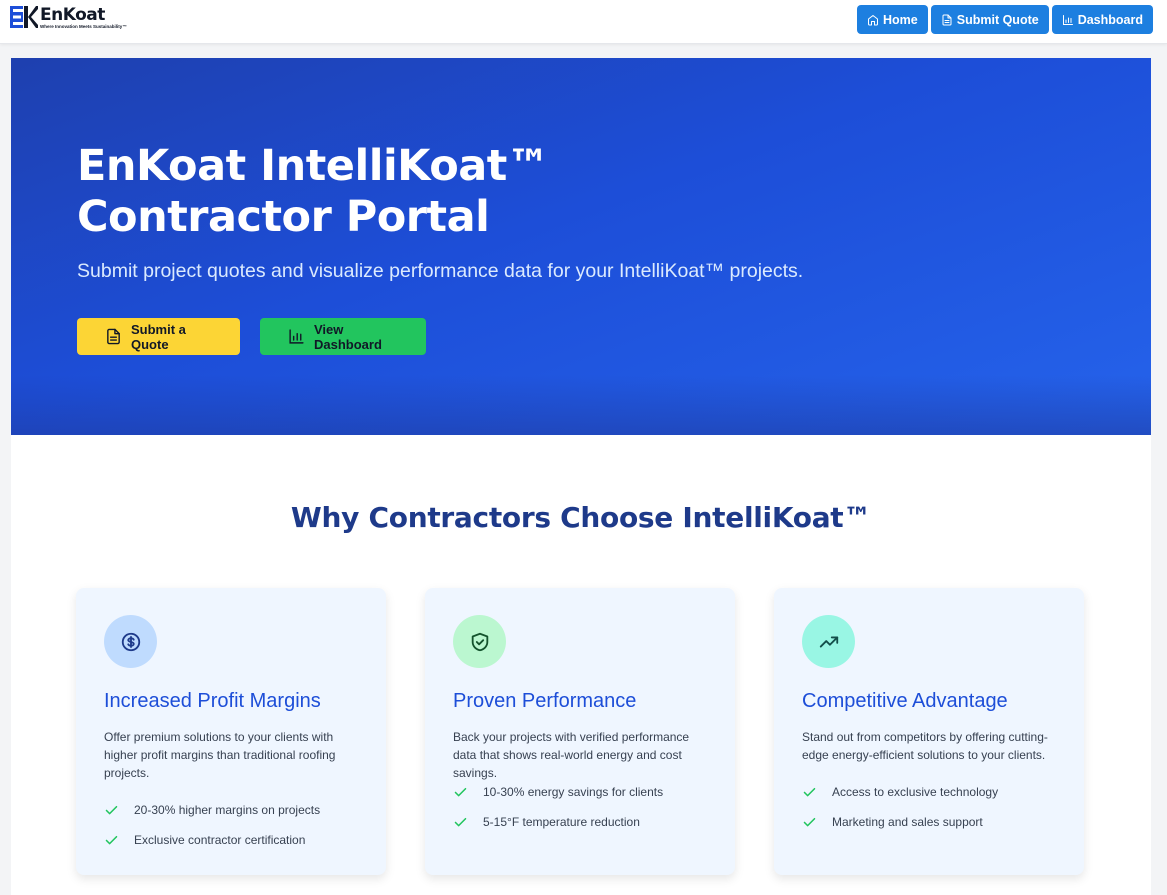 The height and width of the screenshot is (895, 1167). Describe the element at coordinates (905, 701) in the screenshot. I see `card-title: Competitive Advantage` at that location.